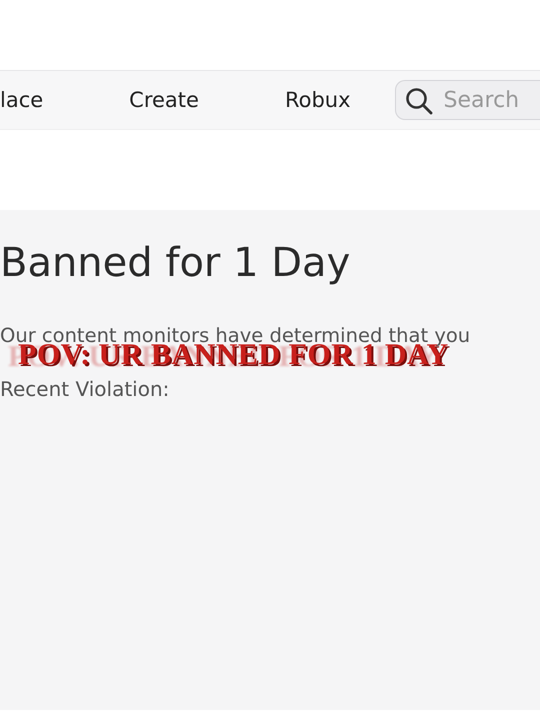 This screenshot has height=720, width=540. I want to click on nav-link: Robux, so click(317, 100).